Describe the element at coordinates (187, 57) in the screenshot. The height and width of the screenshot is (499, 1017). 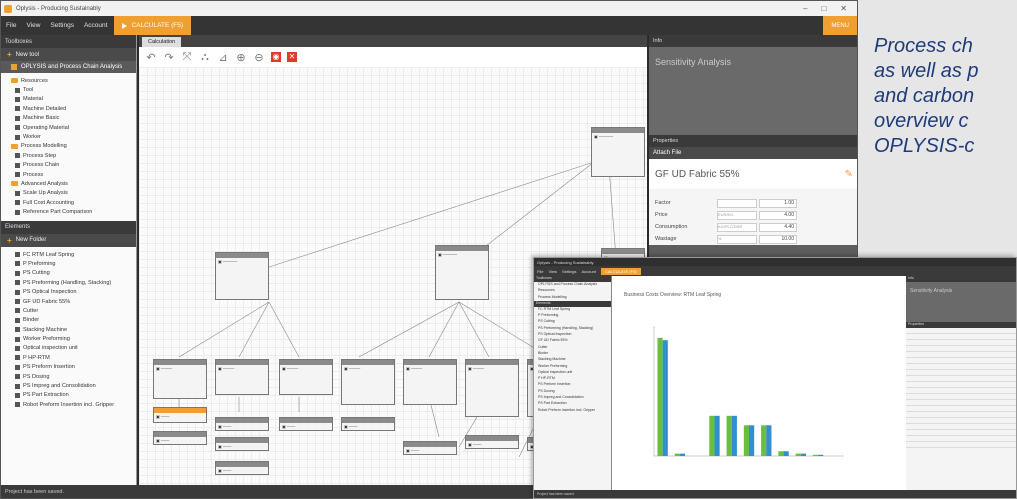
I see `fit-icon: ⤧` at that location.